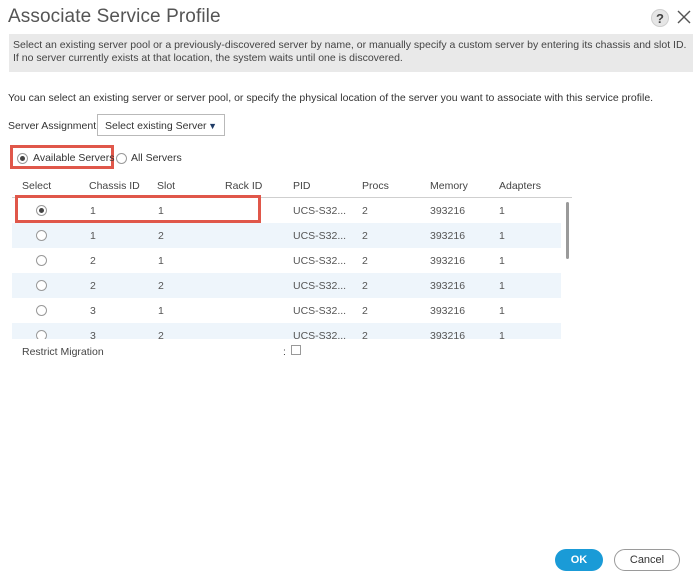 The height and width of the screenshot is (588, 700). I want to click on column-header-chassis-id: Chassis ID, so click(114, 186).